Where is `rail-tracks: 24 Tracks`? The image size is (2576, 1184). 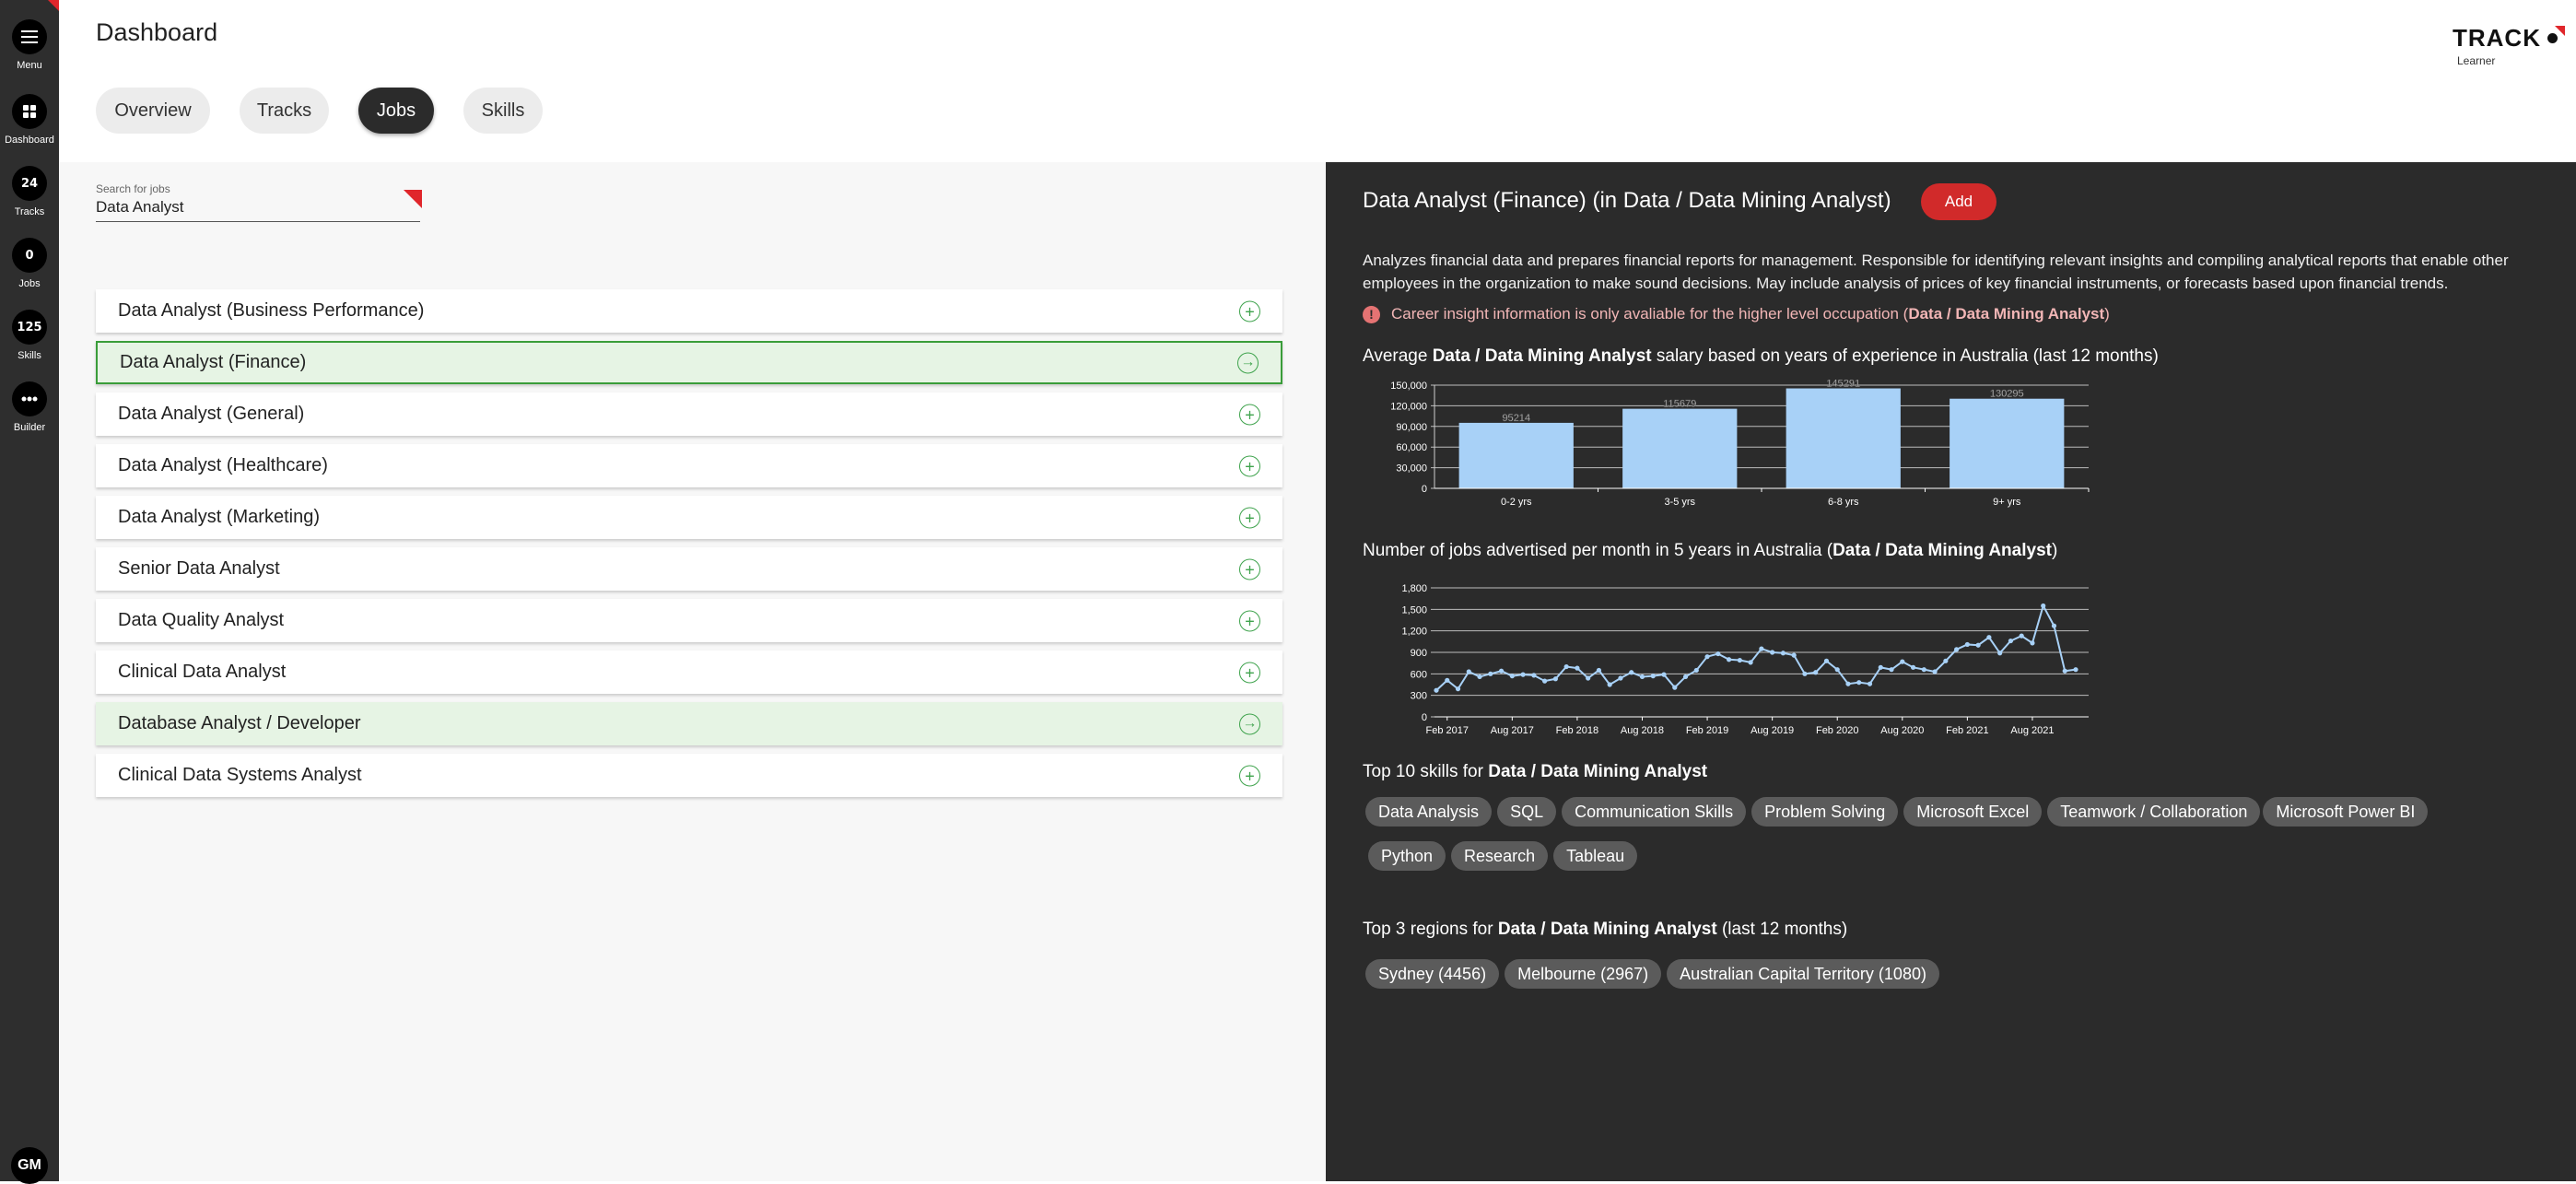 rail-tracks: 24 Tracks is located at coordinates (29, 191).